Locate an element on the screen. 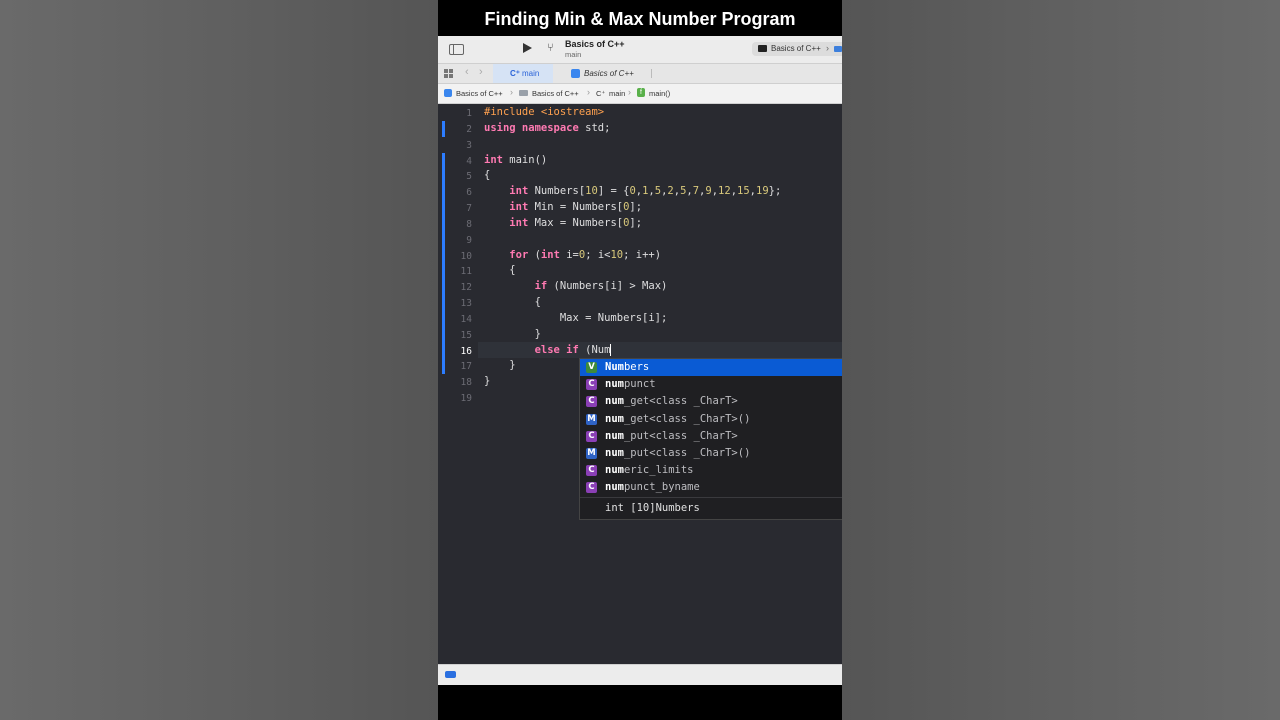 This screenshot has height=720, width=1280. autocomplete-item: C num_put<class _CharT> is located at coordinates (711, 436).